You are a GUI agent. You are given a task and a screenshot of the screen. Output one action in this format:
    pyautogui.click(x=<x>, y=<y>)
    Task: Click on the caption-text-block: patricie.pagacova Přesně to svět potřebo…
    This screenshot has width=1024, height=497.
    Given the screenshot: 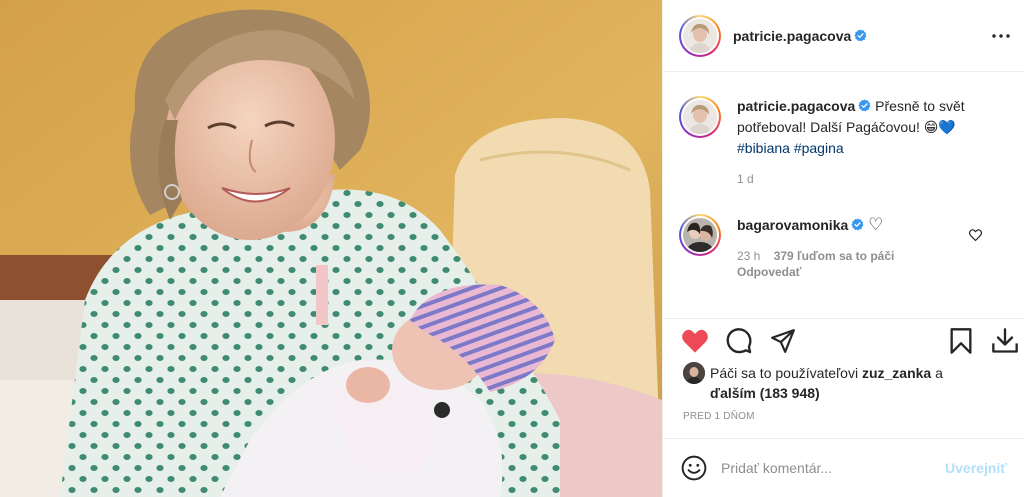 What is the action you would take?
    pyautogui.click(x=862, y=143)
    